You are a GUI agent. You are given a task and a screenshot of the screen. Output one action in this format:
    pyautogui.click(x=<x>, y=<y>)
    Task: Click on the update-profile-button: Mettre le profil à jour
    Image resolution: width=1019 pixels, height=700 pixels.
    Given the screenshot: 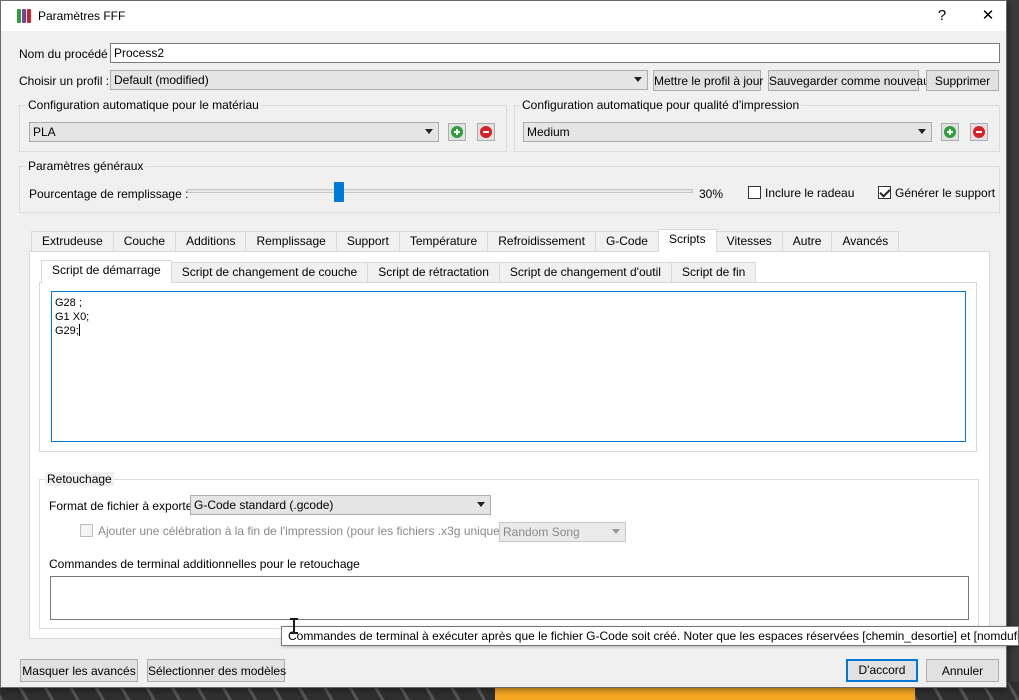 What is the action you would take?
    pyautogui.click(x=708, y=80)
    